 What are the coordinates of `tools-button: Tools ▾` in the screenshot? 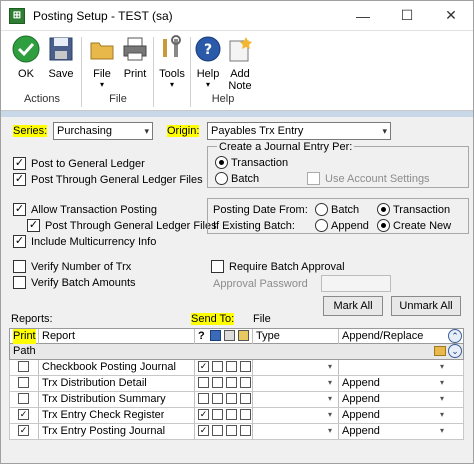 It's located at (172, 62).